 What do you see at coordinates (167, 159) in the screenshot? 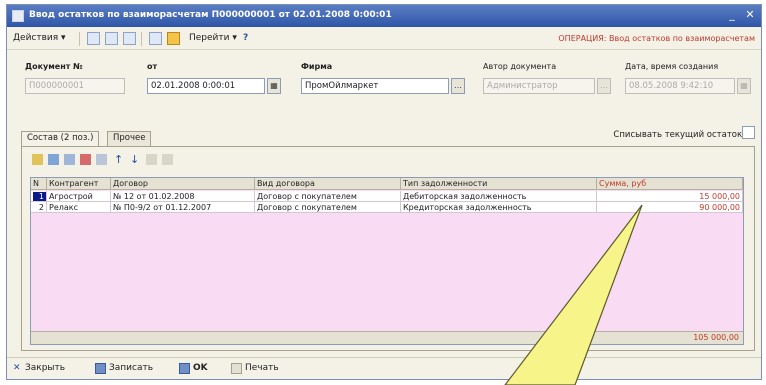
I see `sort-desc-icon` at bounding box center [167, 159].